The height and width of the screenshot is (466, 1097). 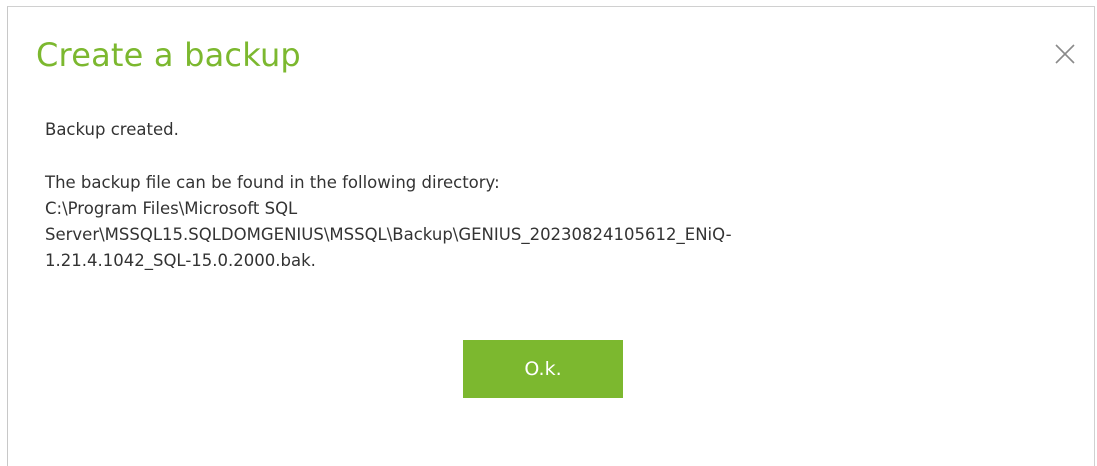 What do you see at coordinates (168, 55) in the screenshot?
I see `dialog-title: Create a backup` at bounding box center [168, 55].